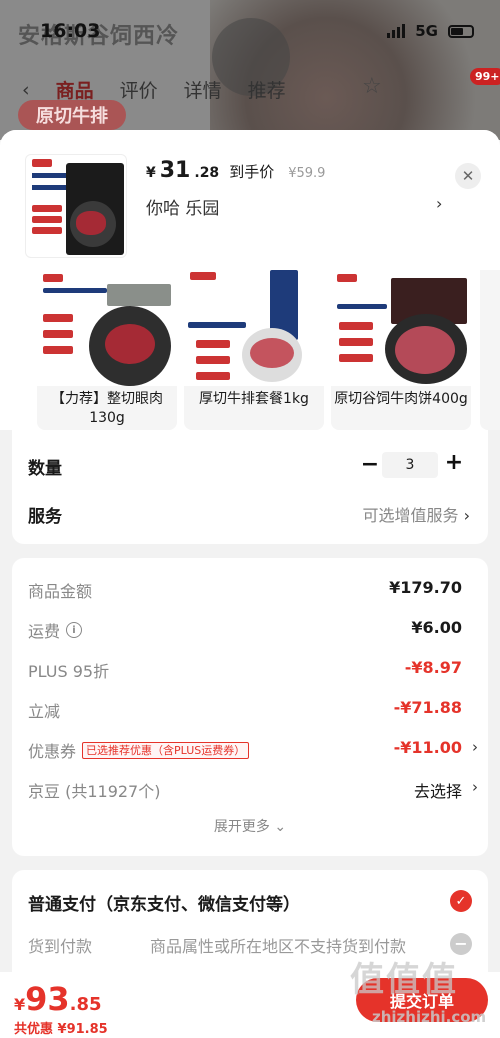  What do you see at coordinates (437, 791) in the screenshot?
I see `breakdown-value: 去选择` at bounding box center [437, 791].